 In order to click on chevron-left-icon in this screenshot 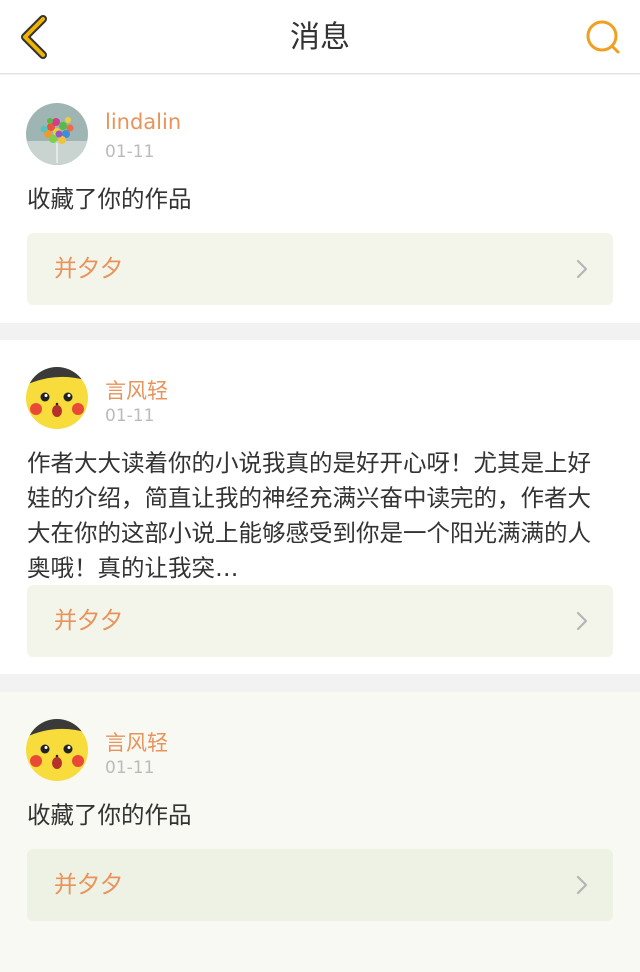, I will do `click(34, 37)`.